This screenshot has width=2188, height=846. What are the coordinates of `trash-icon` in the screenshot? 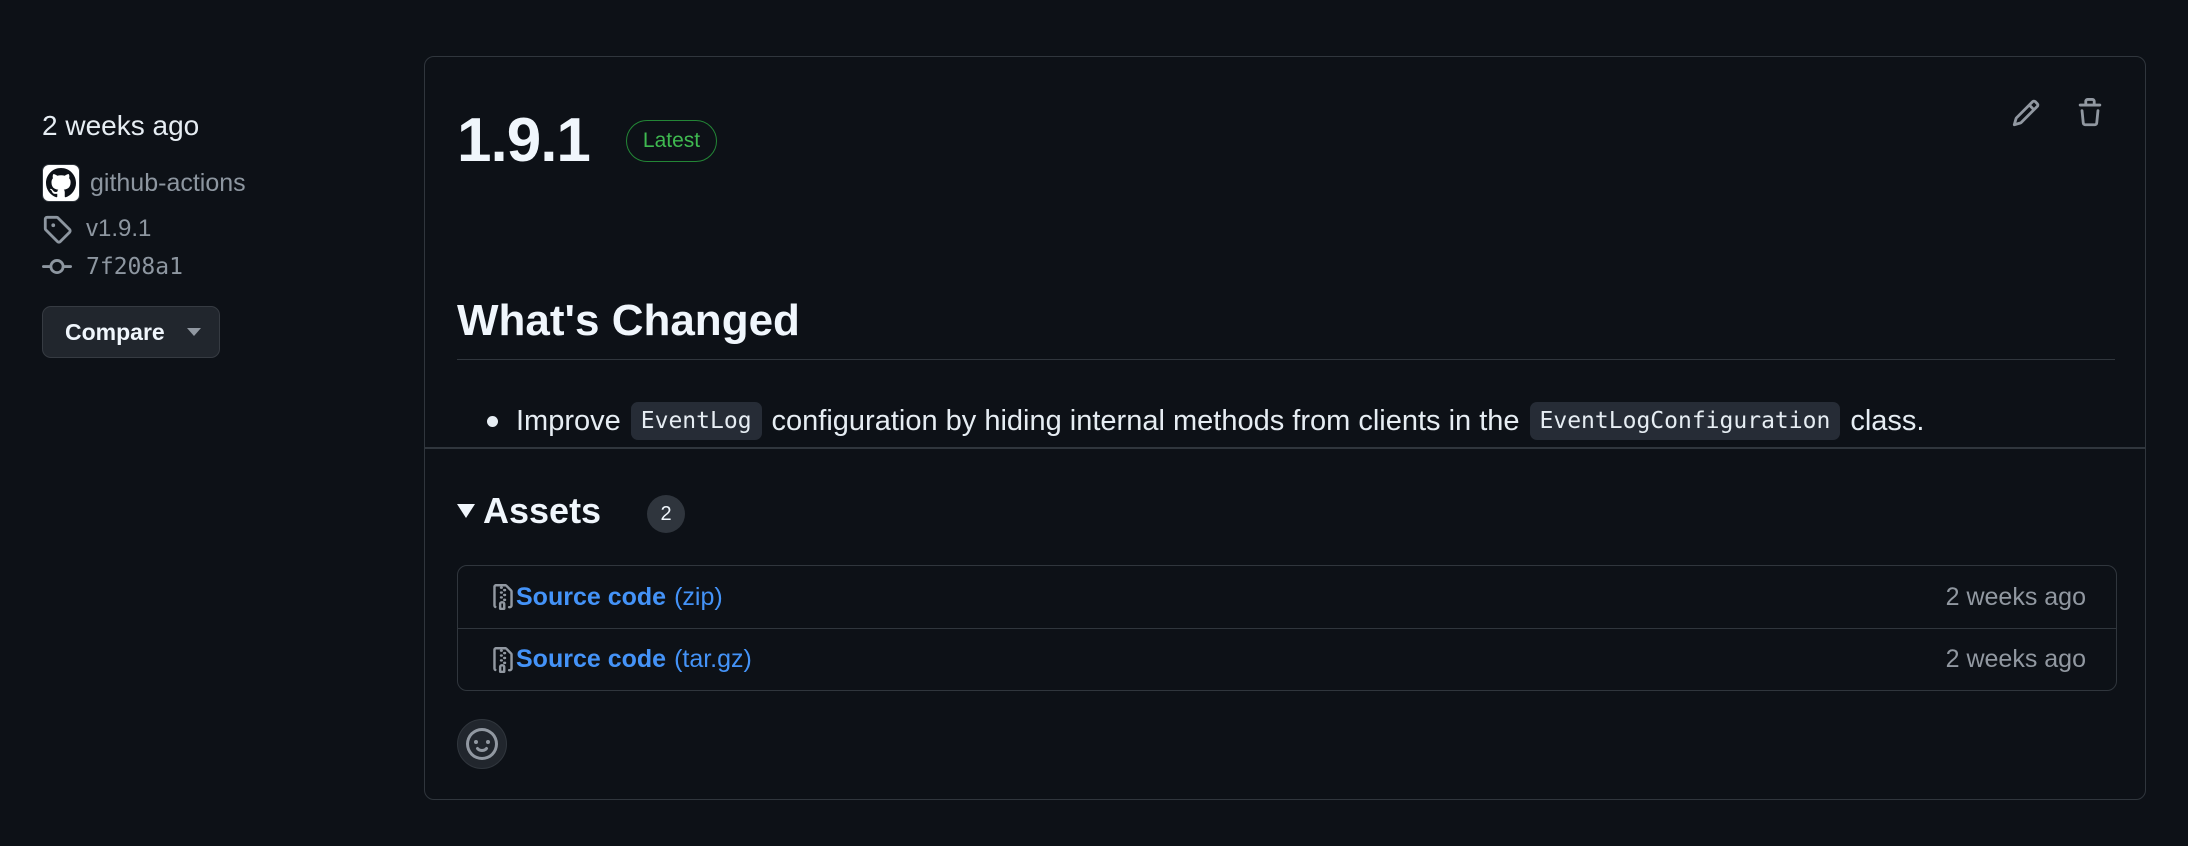 It's located at (2090, 112).